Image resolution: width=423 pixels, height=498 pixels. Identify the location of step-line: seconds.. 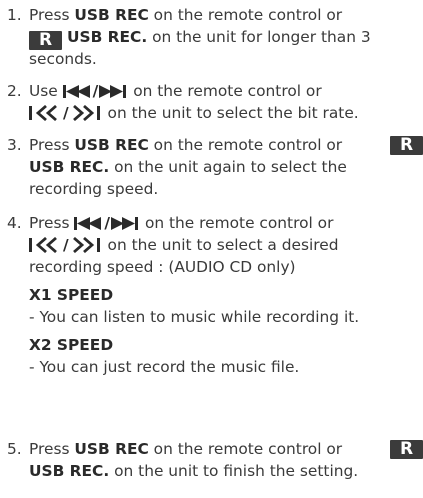
(226, 59).